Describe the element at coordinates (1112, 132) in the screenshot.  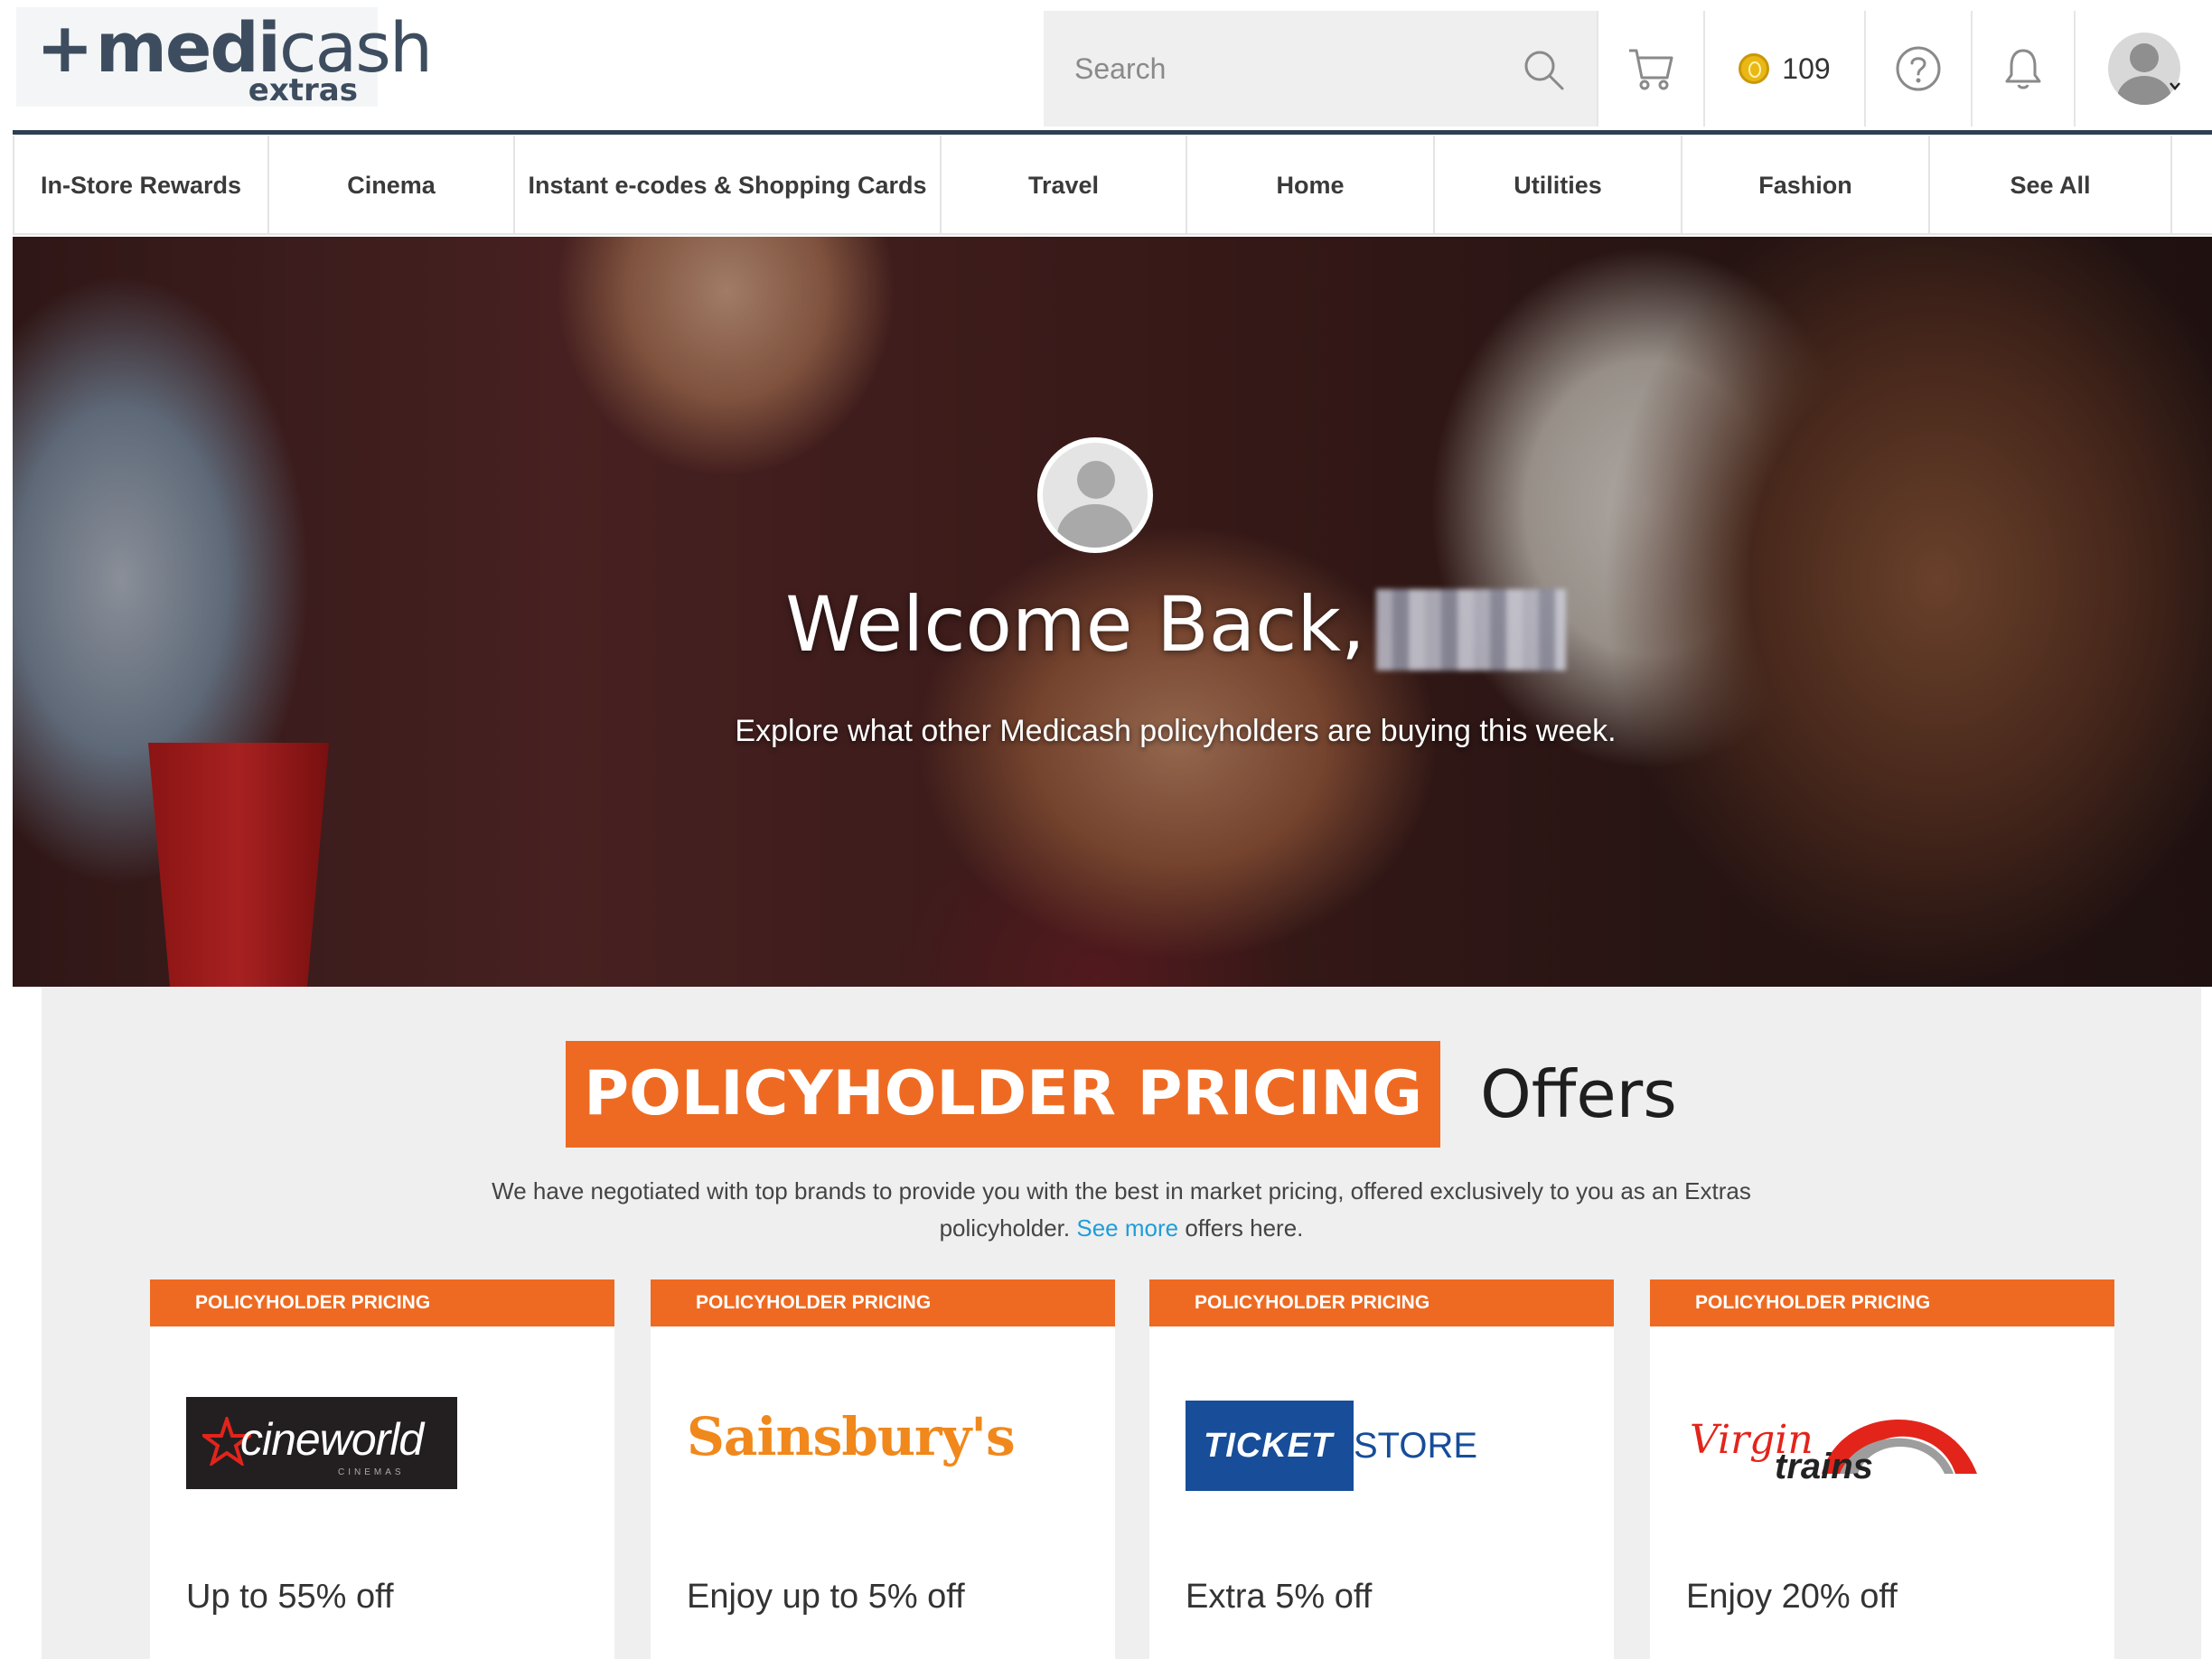
I see `header-divider` at that location.